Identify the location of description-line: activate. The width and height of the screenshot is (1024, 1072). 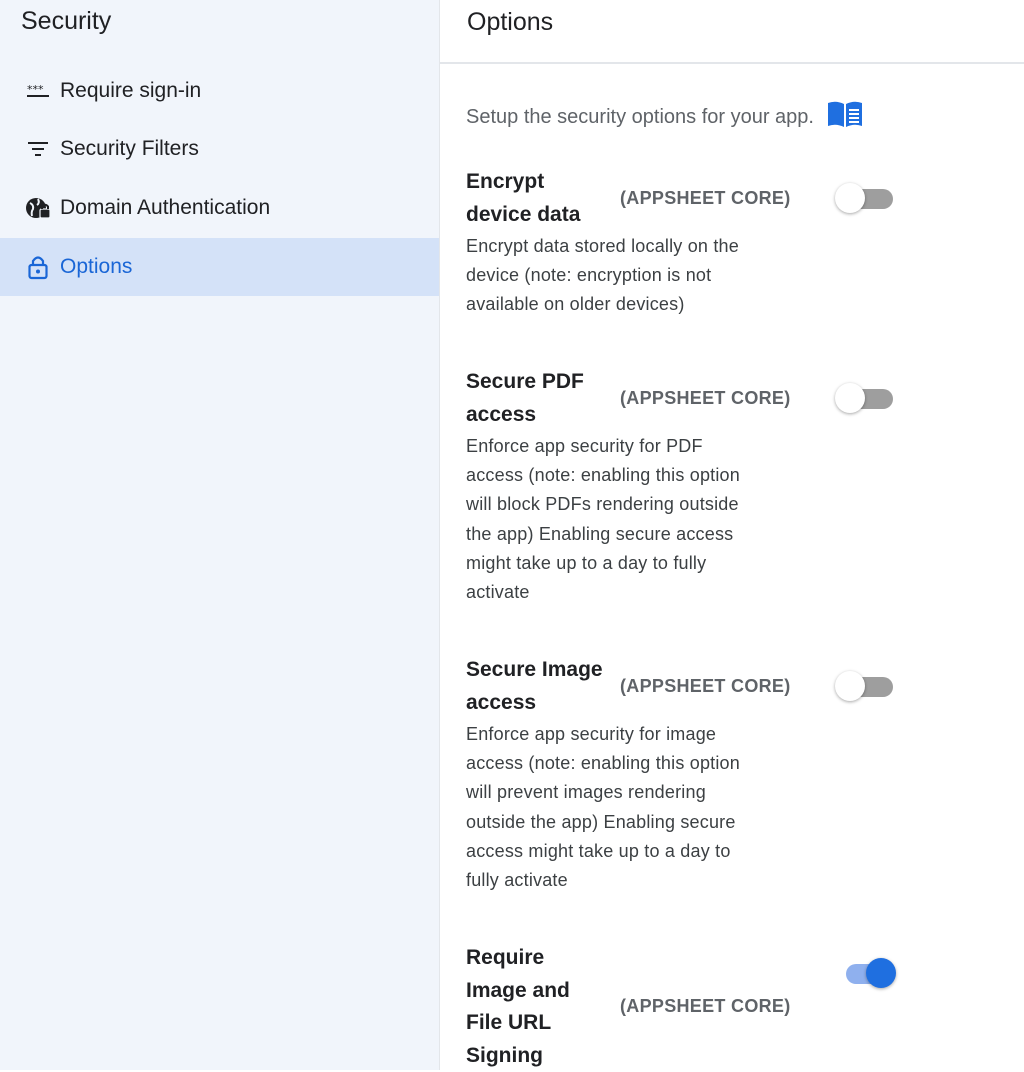
(631, 592).